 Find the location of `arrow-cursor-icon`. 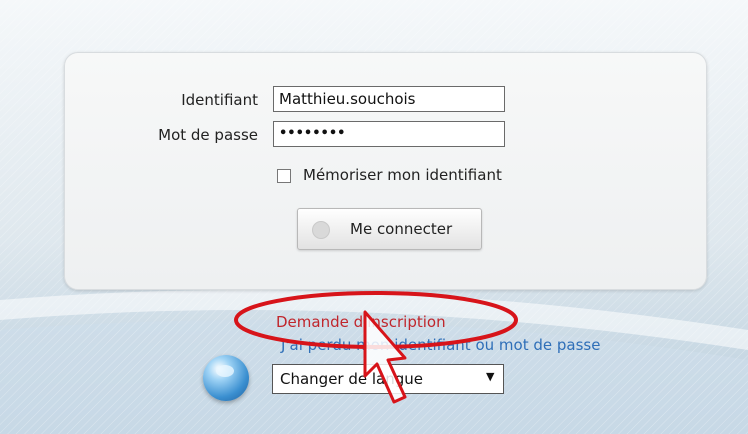

arrow-cursor-icon is located at coordinates (385, 357).